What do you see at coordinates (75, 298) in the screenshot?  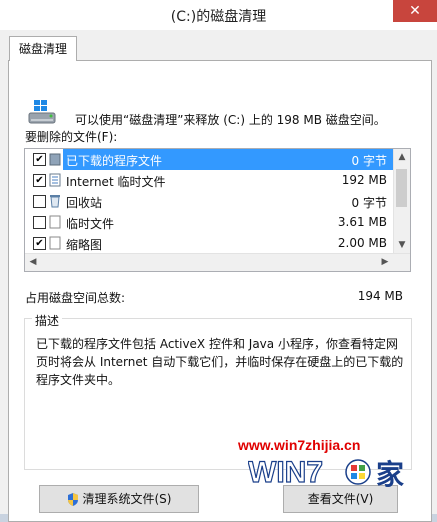 I see `total-space-label: 占用磁盘空间总数:` at bounding box center [75, 298].